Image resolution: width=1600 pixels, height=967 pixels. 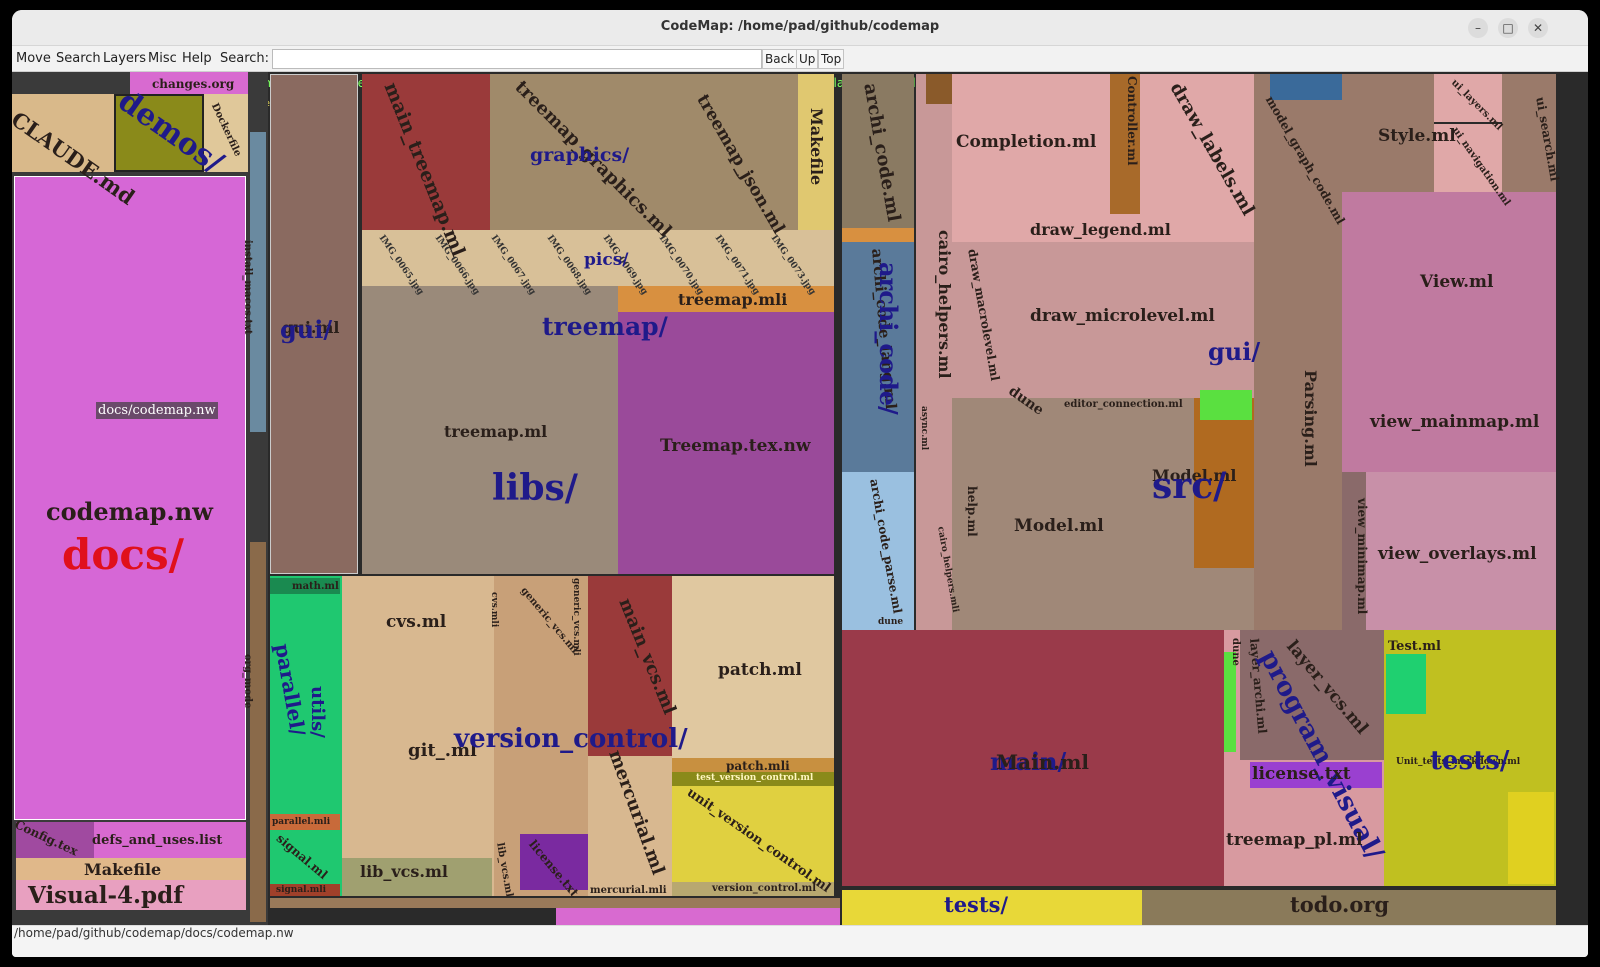 What do you see at coordinates (1042, 762) in the screenshot?
I see `main-ml-label: Main.ml` at bounding box center [1042, 762].